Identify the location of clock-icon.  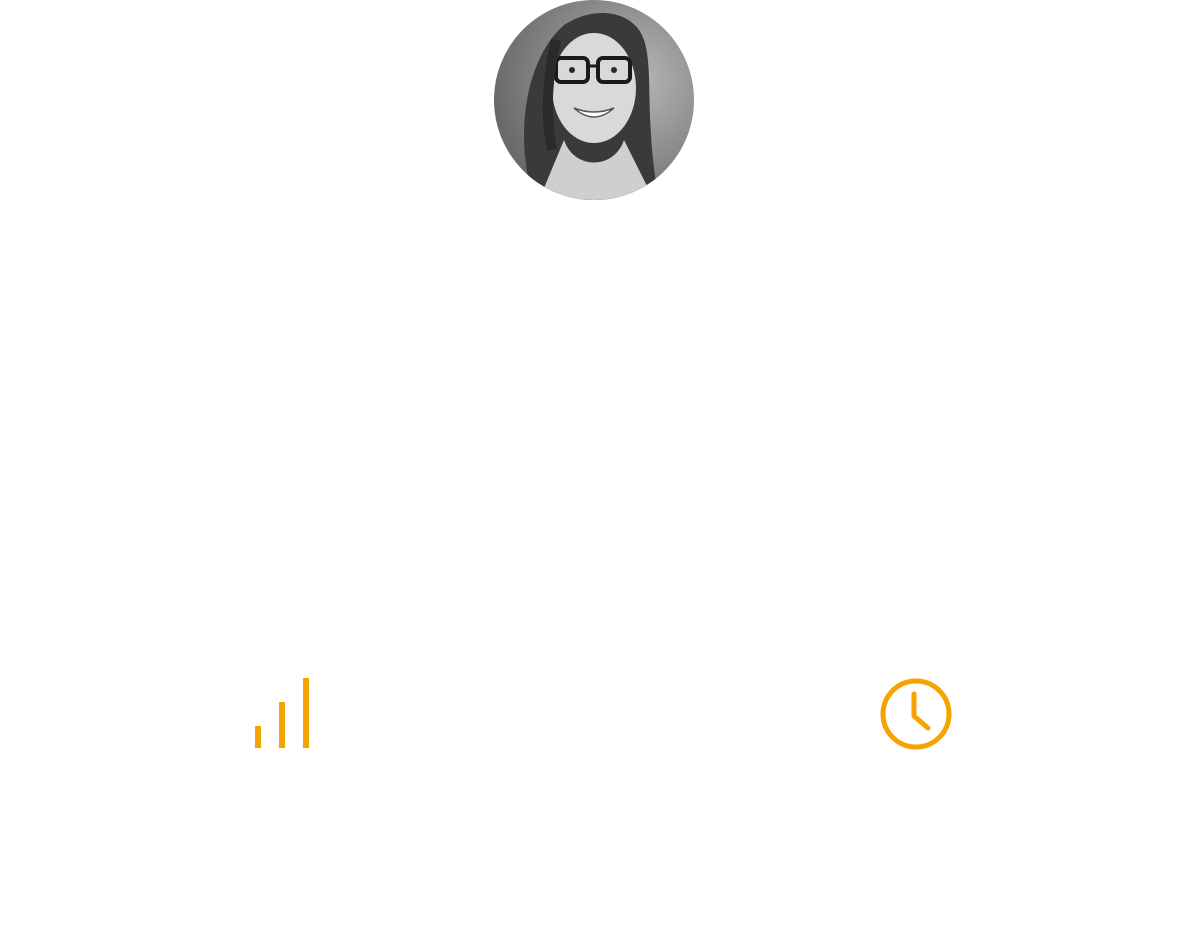
(916, 714).